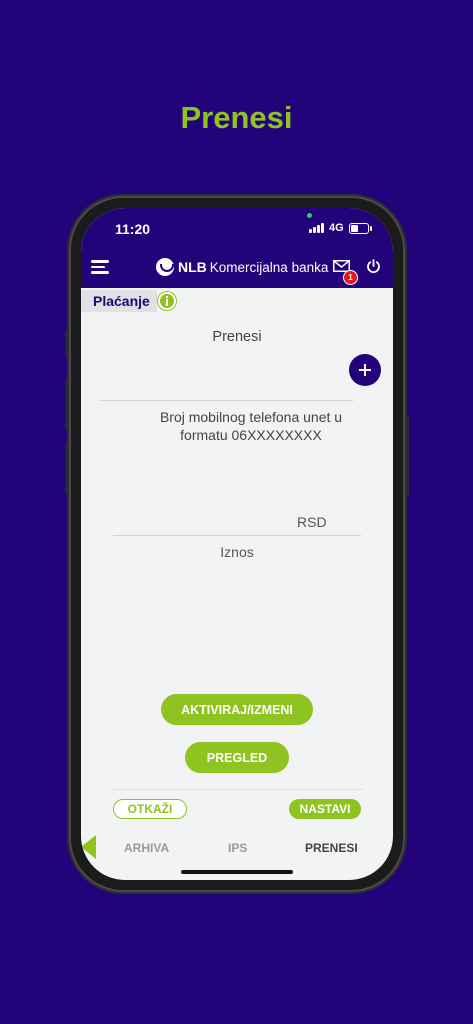  What do you see at coordinates (269, 267) in the screenshot?
I see `logo-bank-name: Komercijalna banka` at bounding box center [269, 267].